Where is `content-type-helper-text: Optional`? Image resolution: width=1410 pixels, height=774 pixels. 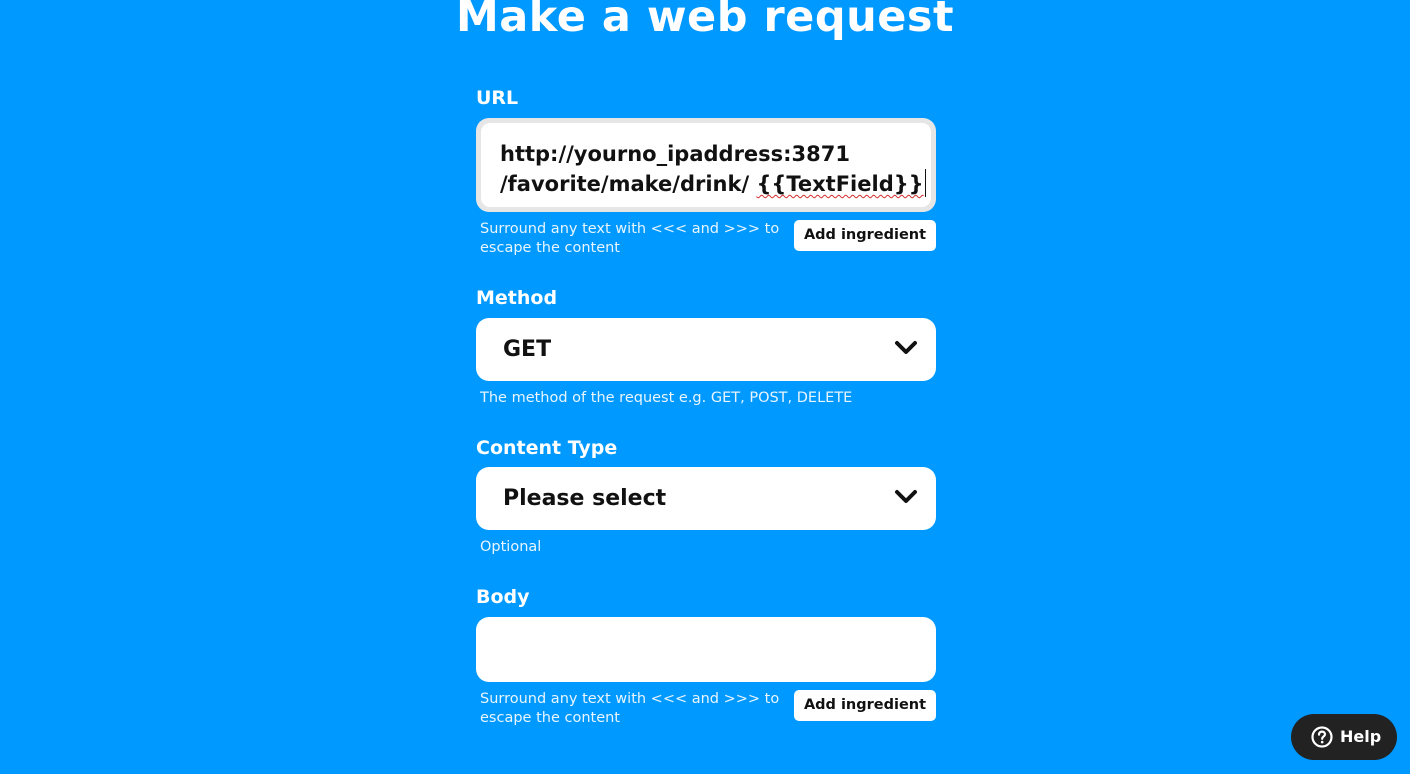 content-type-helper-text: Optional is located at coordinates (511, 547).